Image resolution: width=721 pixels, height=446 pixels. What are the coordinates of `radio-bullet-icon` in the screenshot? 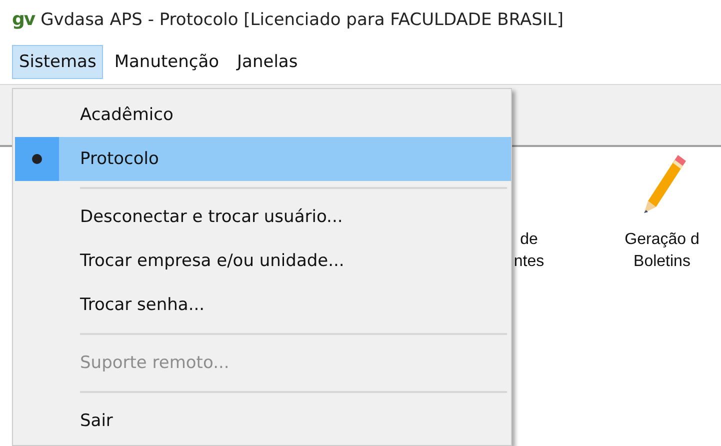 It's located at (37, 159).